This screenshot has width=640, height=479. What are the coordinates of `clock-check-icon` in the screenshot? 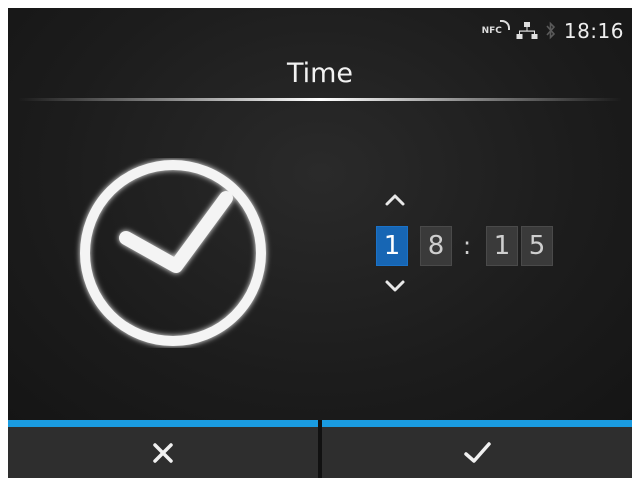 It's located at (173, 253).